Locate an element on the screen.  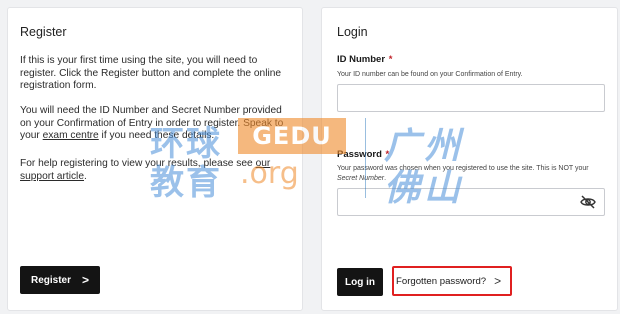
forgotten-password-link: Forgotten password? > is located at coordinates (452, 281).